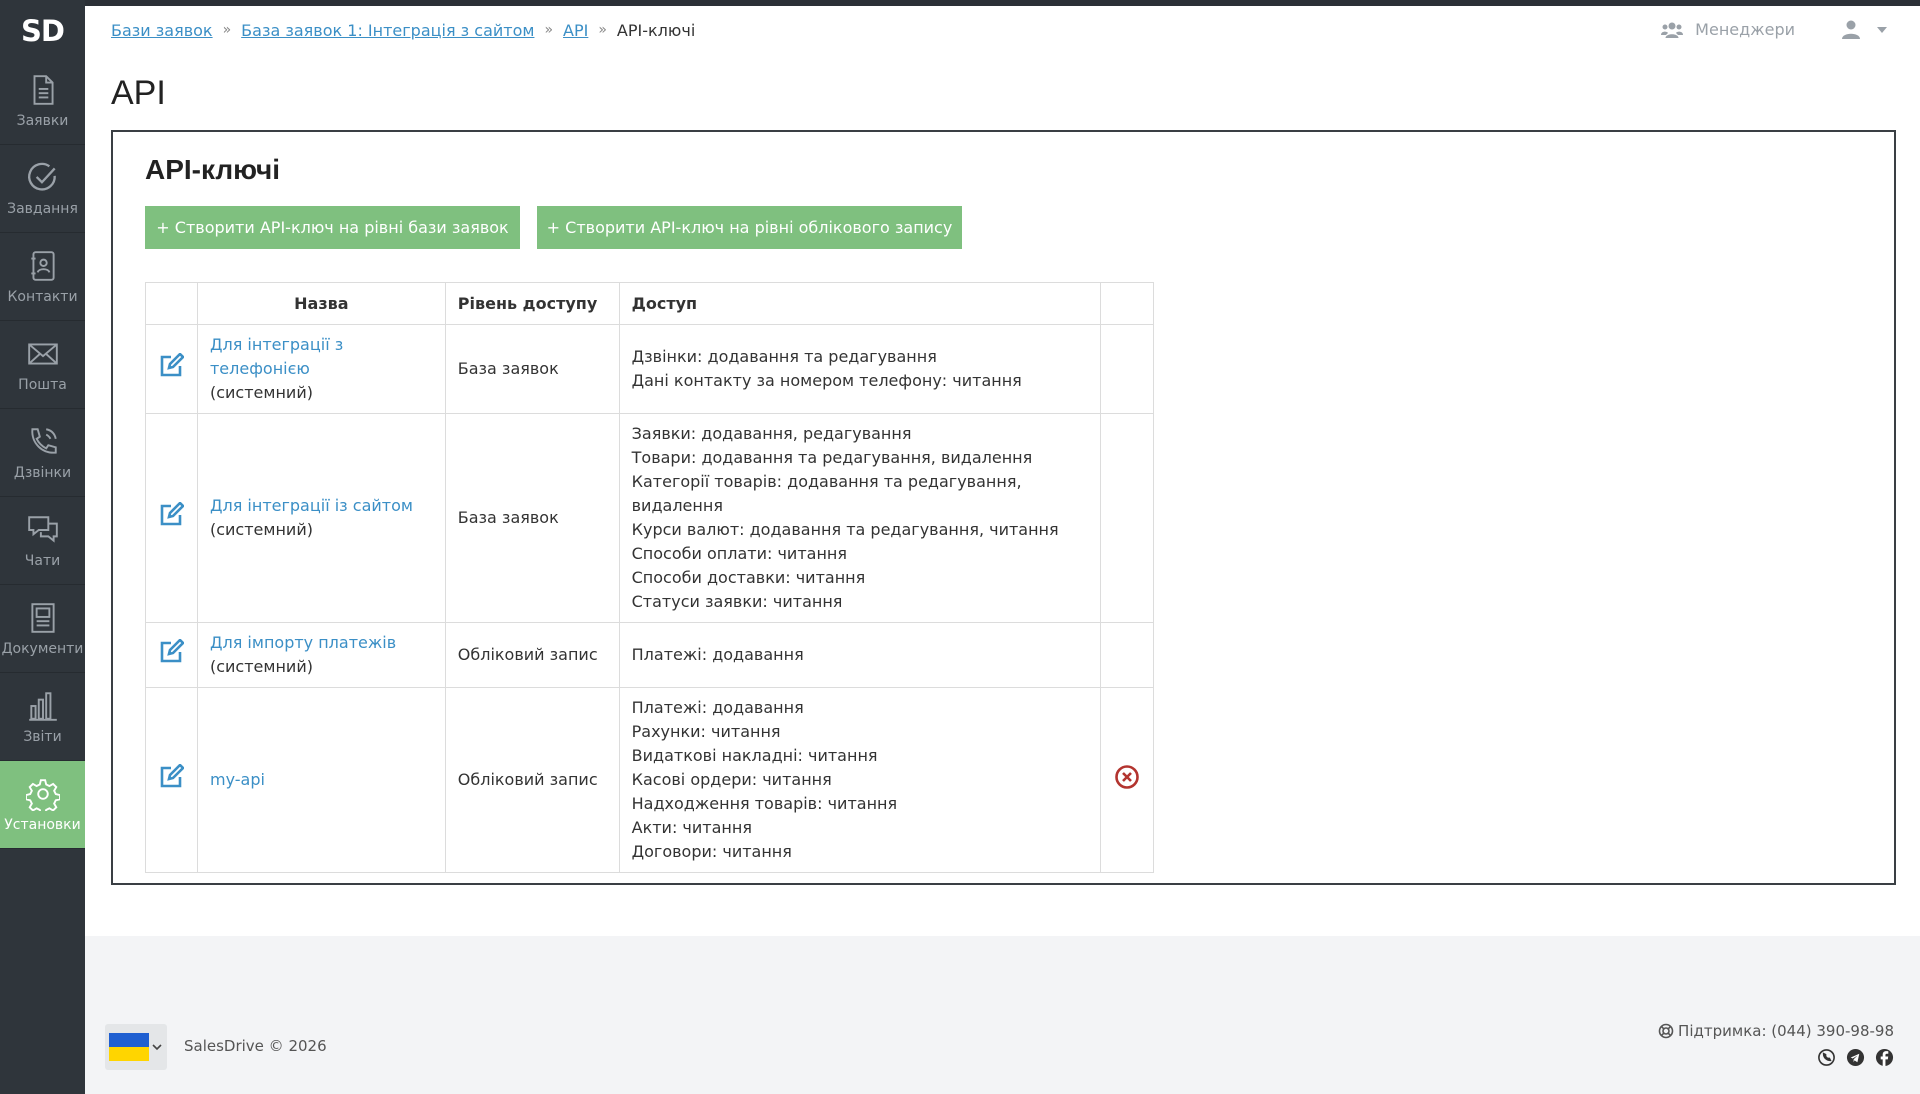 The image size is (1920, 1094). What do you see at coordinates (784, 356) in the screenshot?
I see `access-line: Дзвінки: додавання та редагування` at bounding box center [784, 356].